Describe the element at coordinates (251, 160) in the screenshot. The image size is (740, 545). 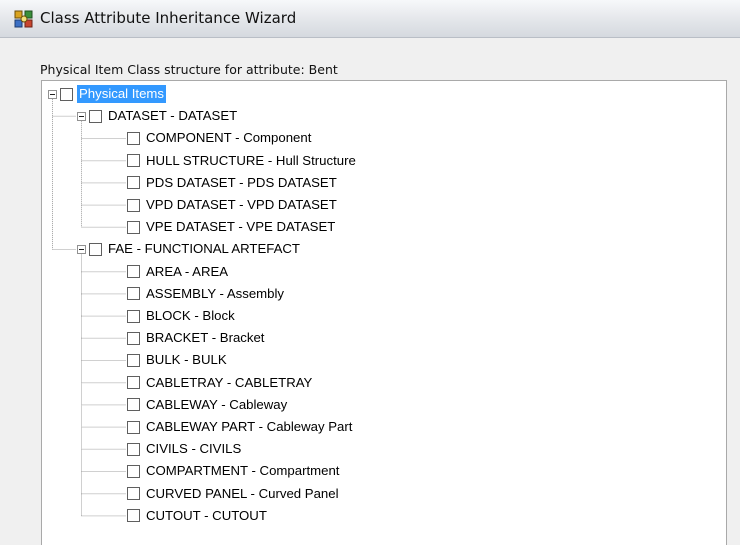
I see `node-label: HULL STRUCTURE - Hull Structure` at that location.